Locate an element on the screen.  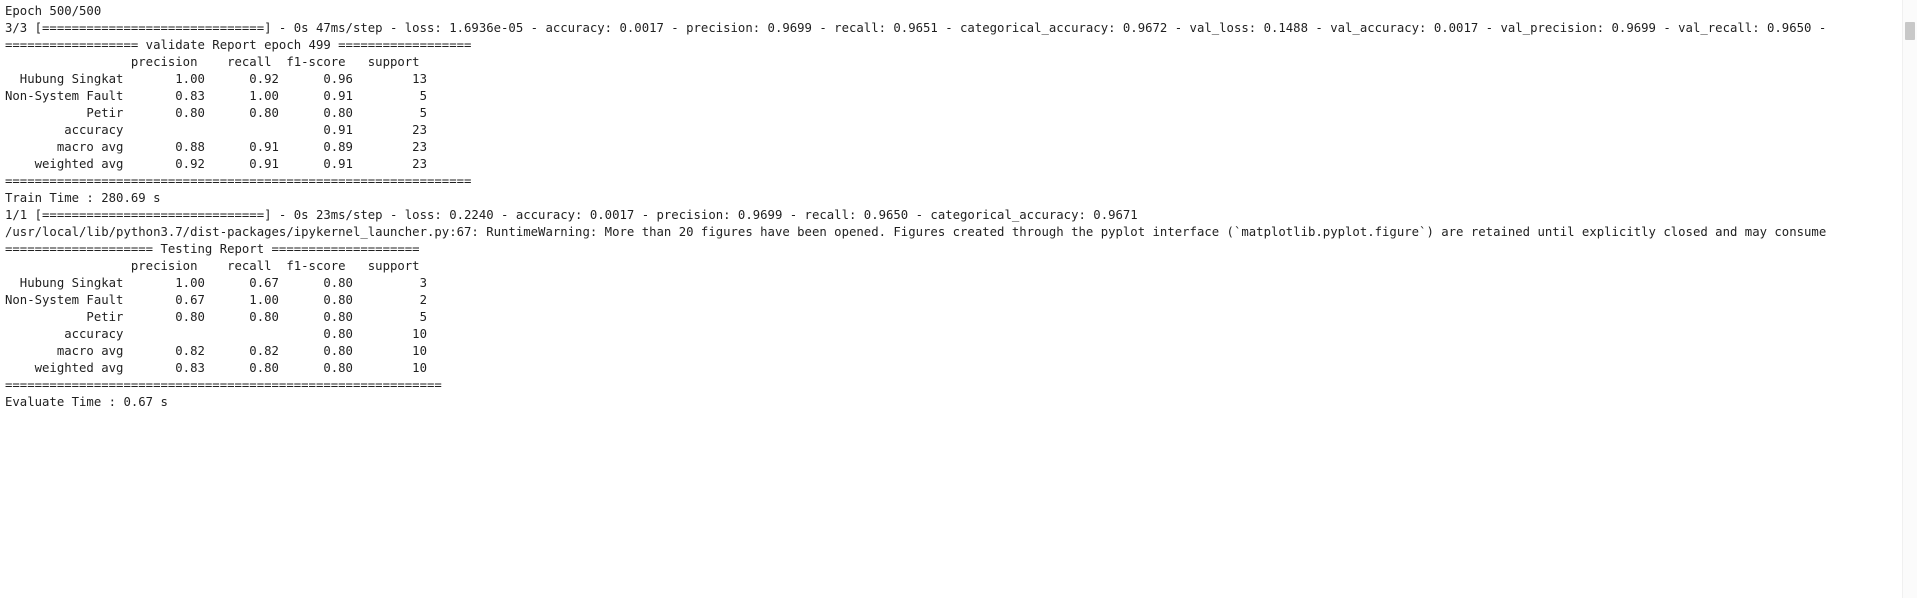
report-row: Hubung Singkat 1.00 0.92 0.96 13 is located at coordinates (216, 79).